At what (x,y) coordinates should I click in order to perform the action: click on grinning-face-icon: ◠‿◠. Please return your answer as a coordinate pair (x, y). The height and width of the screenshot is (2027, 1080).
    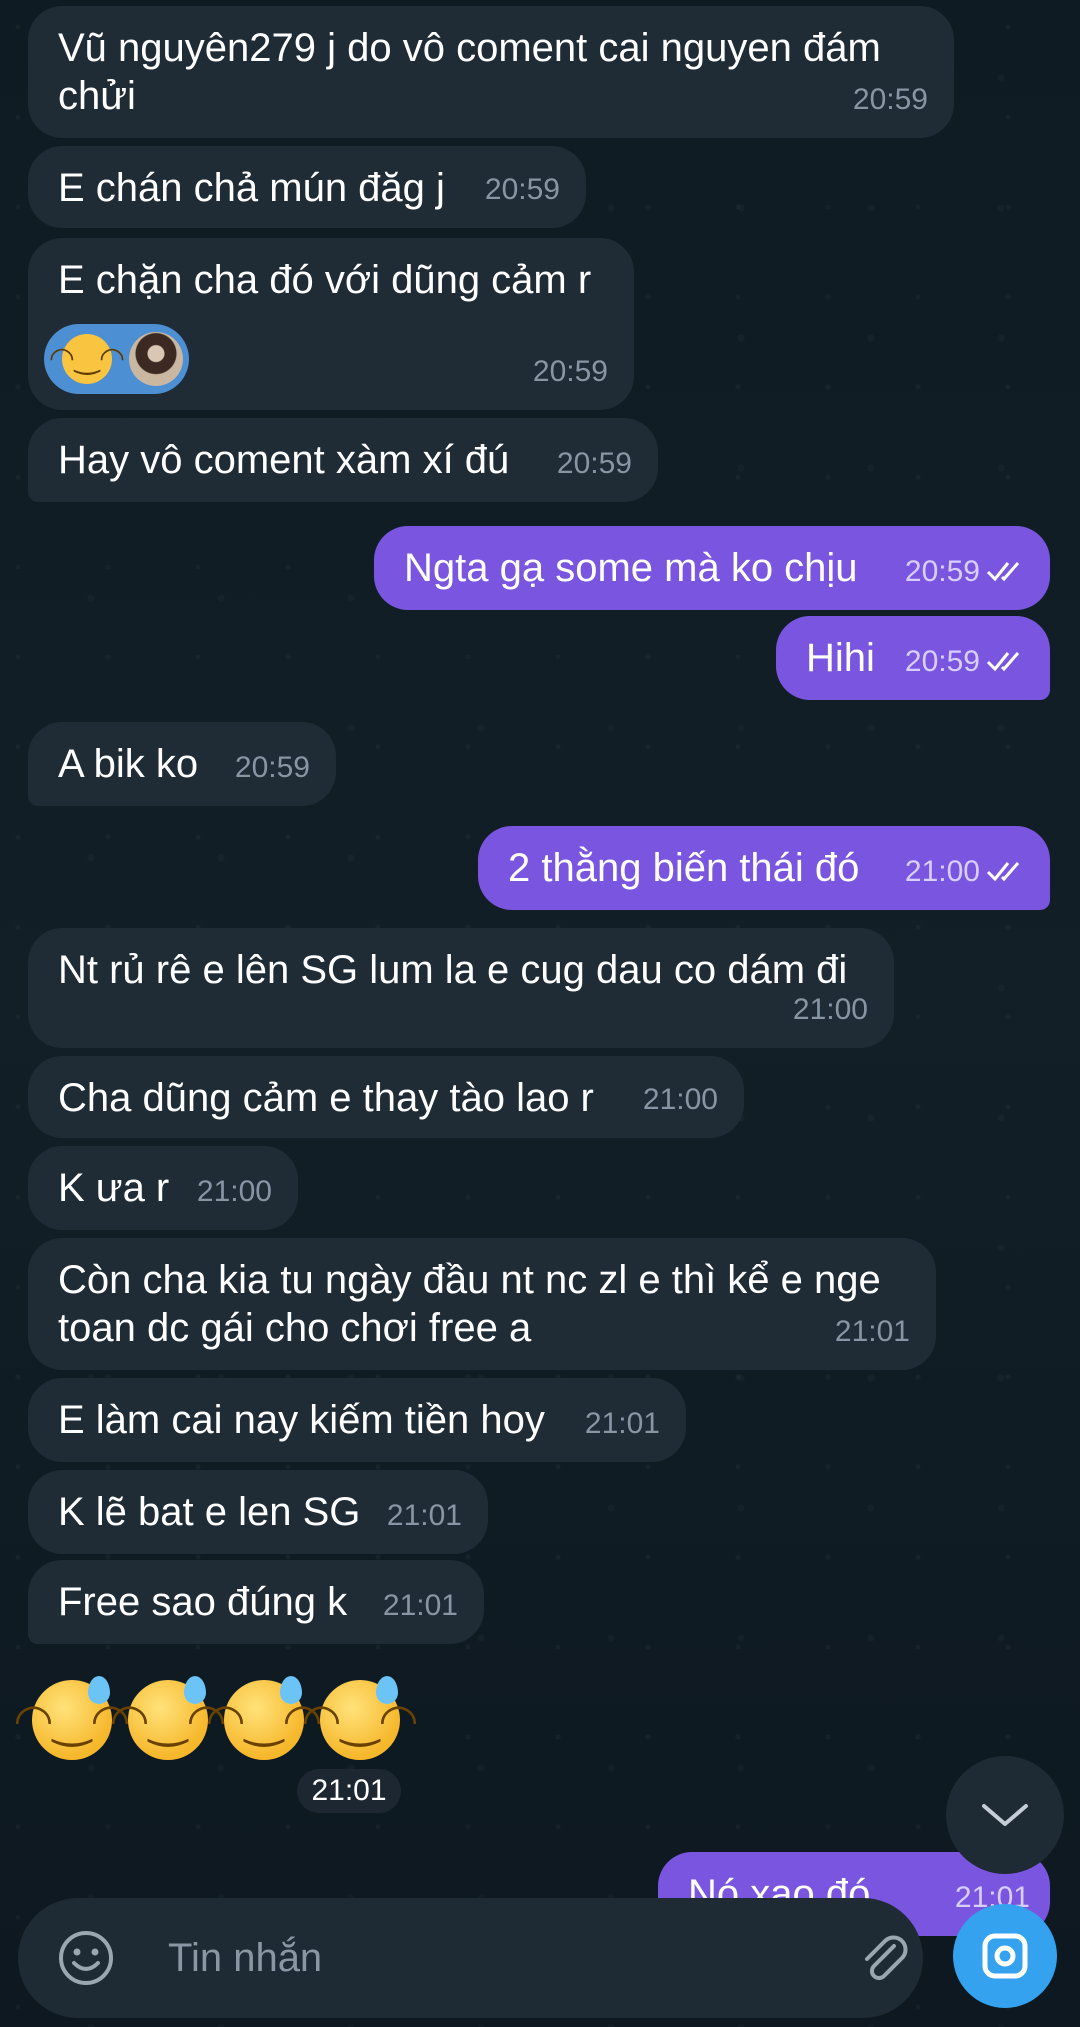
    Looking at the image, I should click on (87, 359).